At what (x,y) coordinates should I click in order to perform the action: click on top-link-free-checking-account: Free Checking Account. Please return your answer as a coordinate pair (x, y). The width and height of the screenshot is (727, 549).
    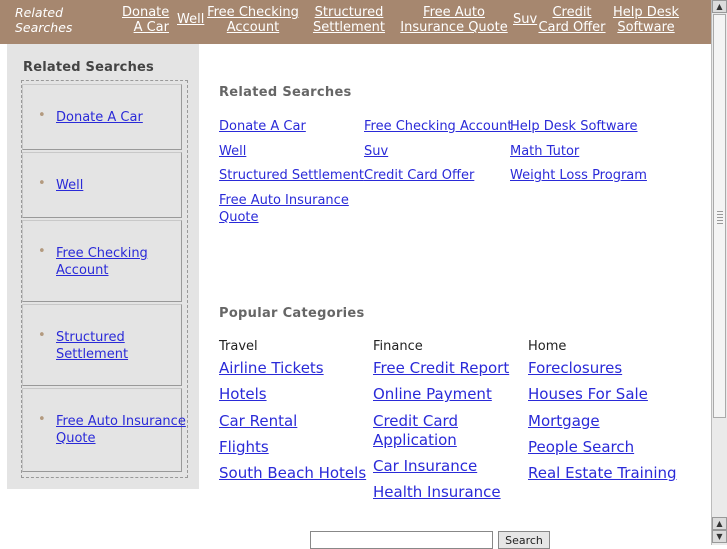
    Looking at the image, I should click on (253, 20).